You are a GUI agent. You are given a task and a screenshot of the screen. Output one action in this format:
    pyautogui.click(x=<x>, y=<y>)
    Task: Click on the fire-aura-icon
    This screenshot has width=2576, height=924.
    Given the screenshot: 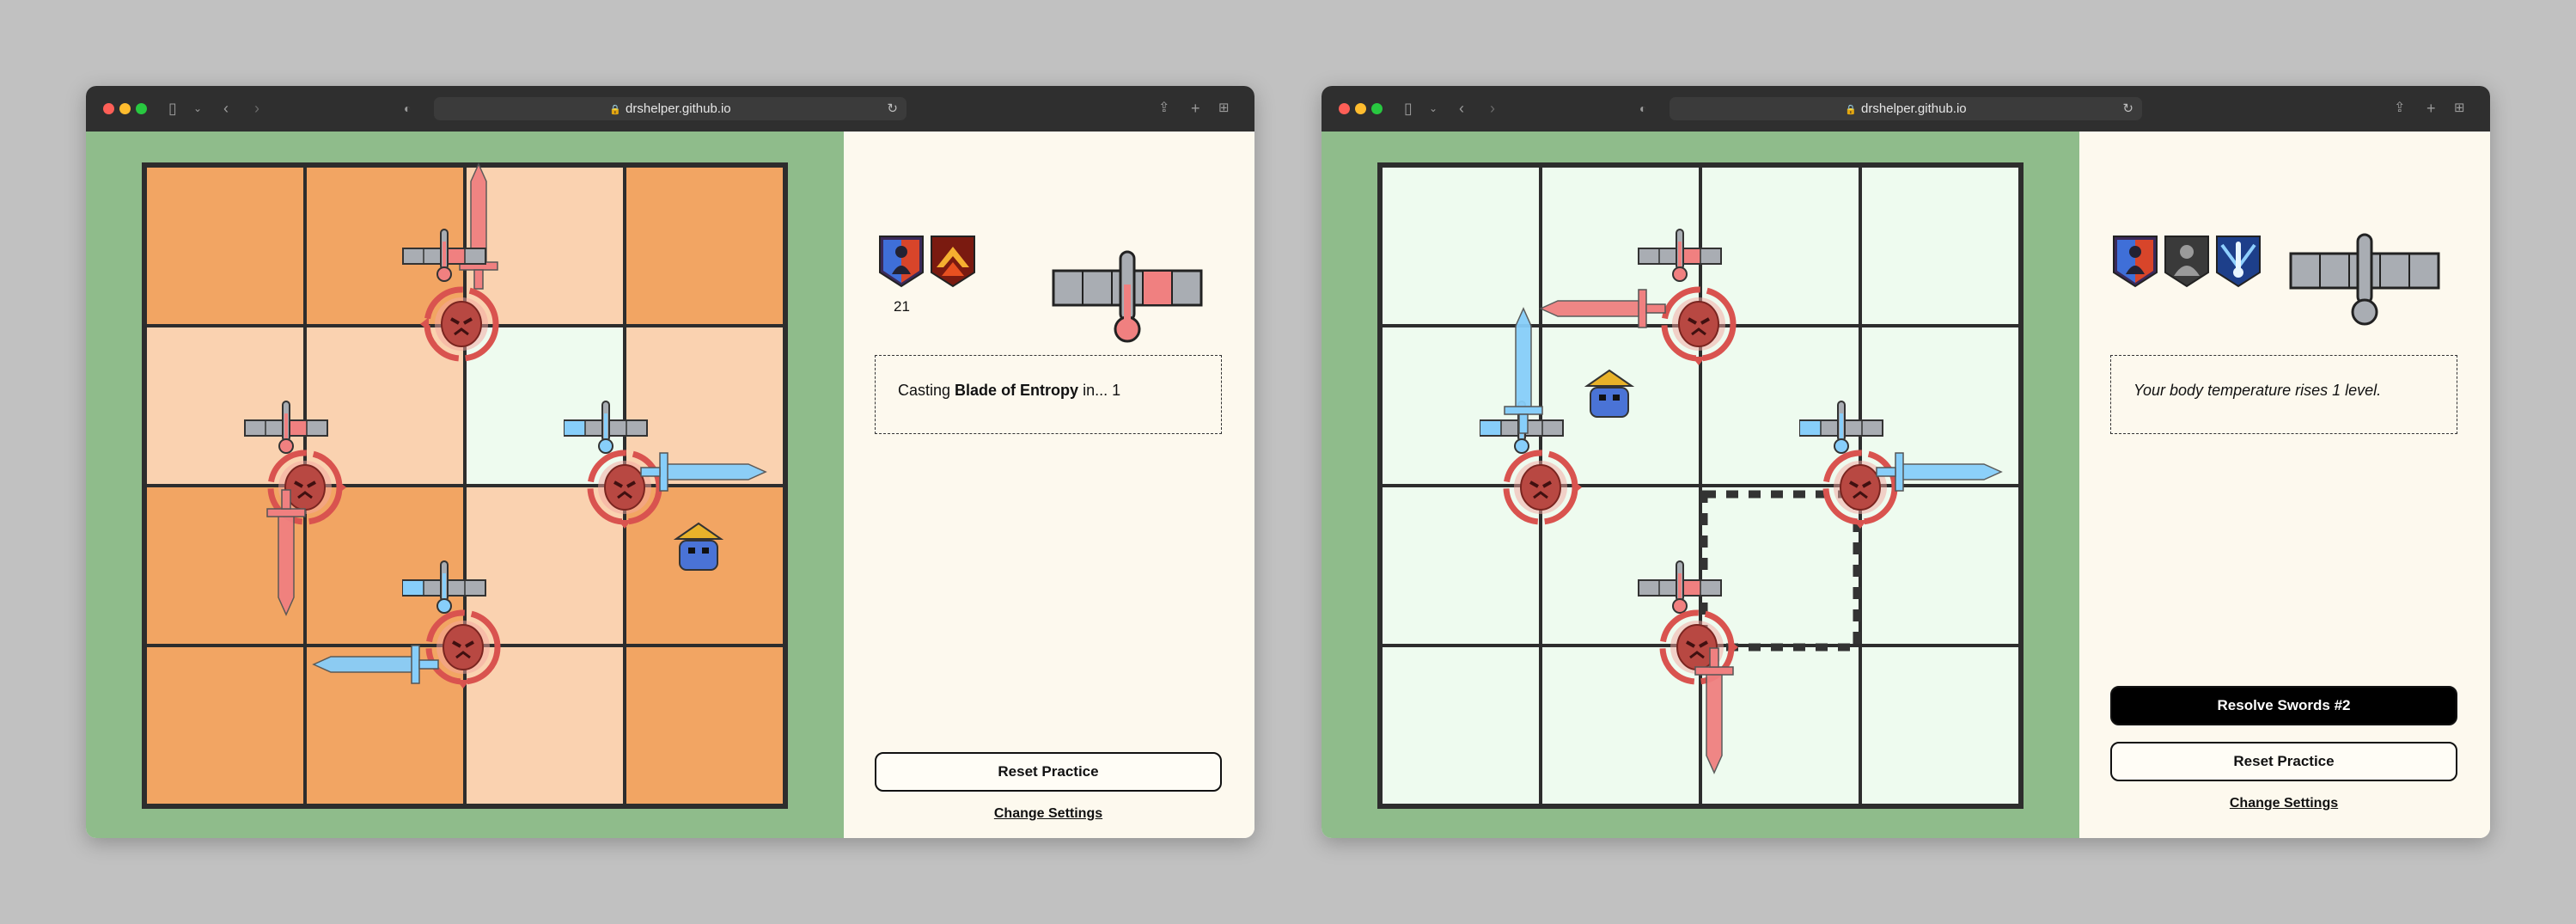 What is the action you would take?
    pyautogui.click(x=953, y=262)
    